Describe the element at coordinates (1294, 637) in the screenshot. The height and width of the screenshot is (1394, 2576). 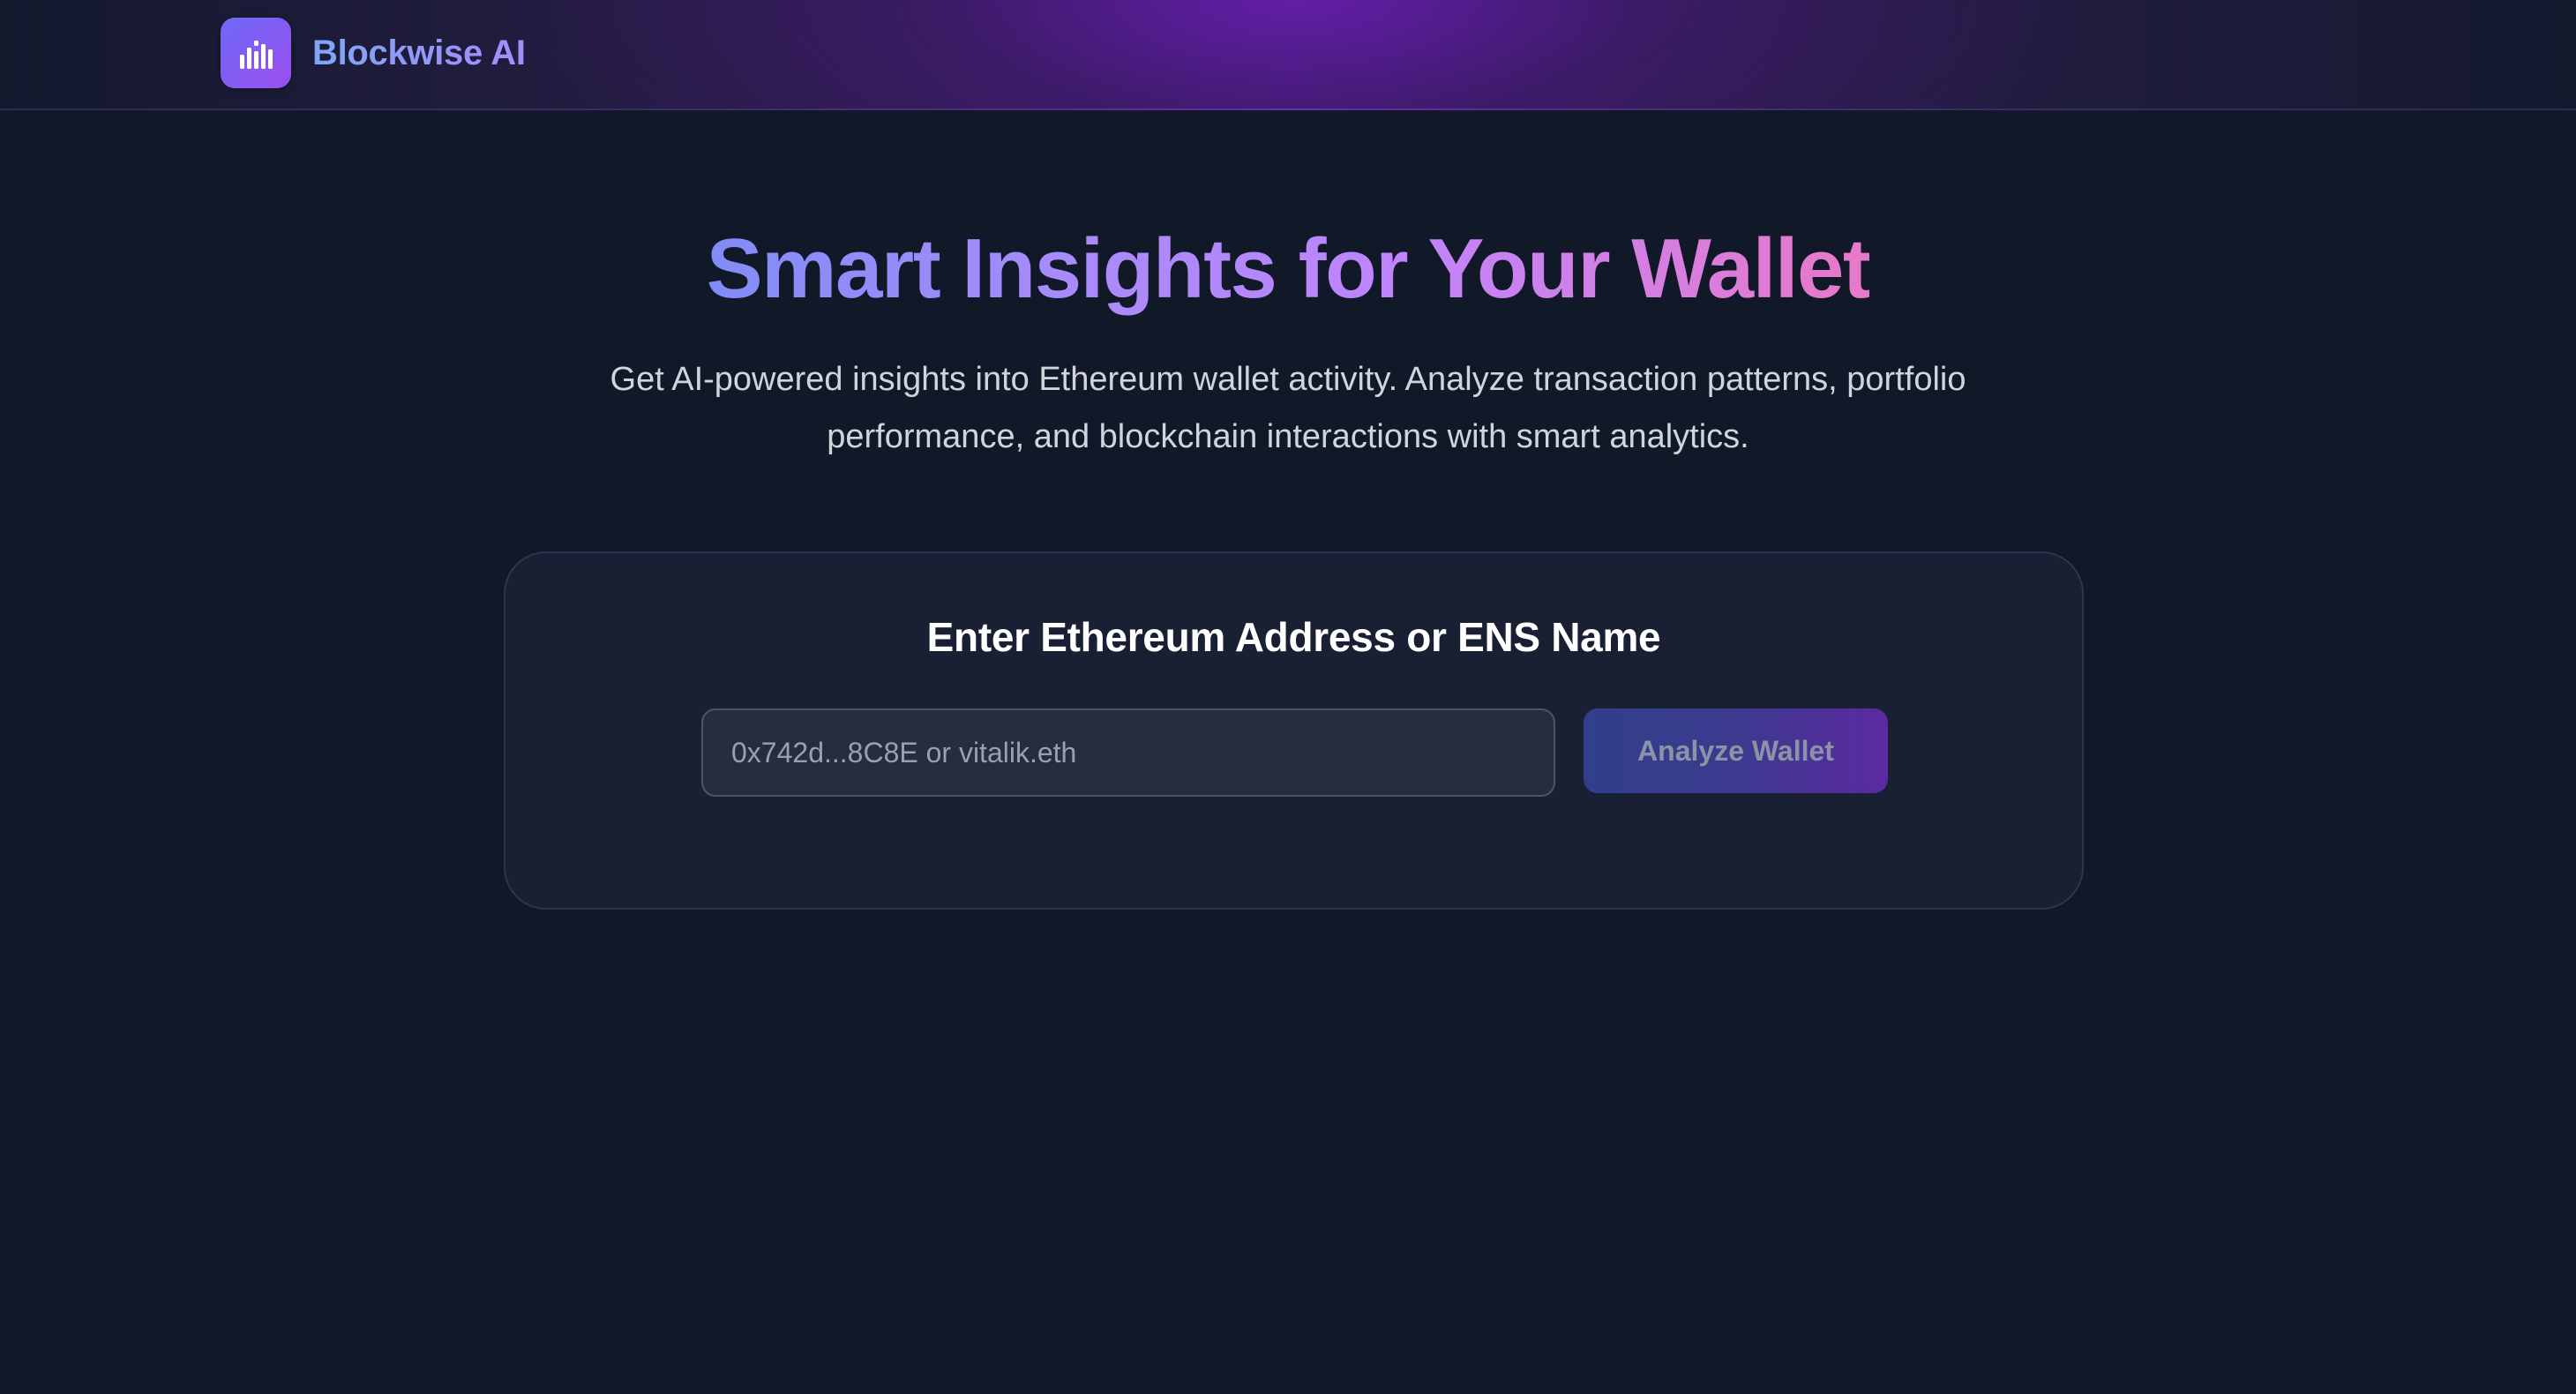
I see `card-title: Enter Ethereum Address or ENS Name` at that location.